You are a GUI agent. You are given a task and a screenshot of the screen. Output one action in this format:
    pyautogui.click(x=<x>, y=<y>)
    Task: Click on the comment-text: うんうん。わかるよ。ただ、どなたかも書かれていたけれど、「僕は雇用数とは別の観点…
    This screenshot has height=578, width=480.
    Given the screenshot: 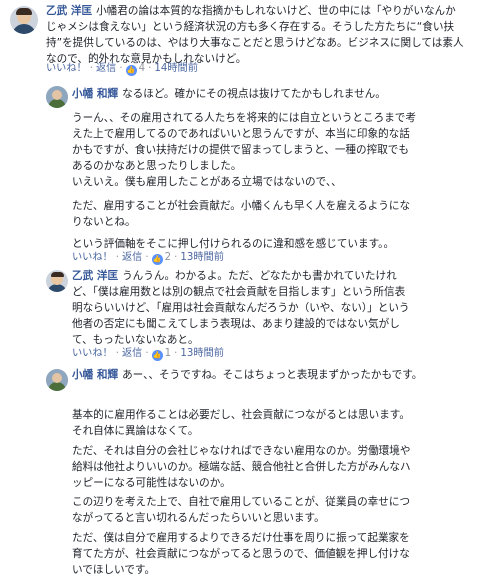 What is the action you would take?
    pyautogui.click(x=241, y=308)
    